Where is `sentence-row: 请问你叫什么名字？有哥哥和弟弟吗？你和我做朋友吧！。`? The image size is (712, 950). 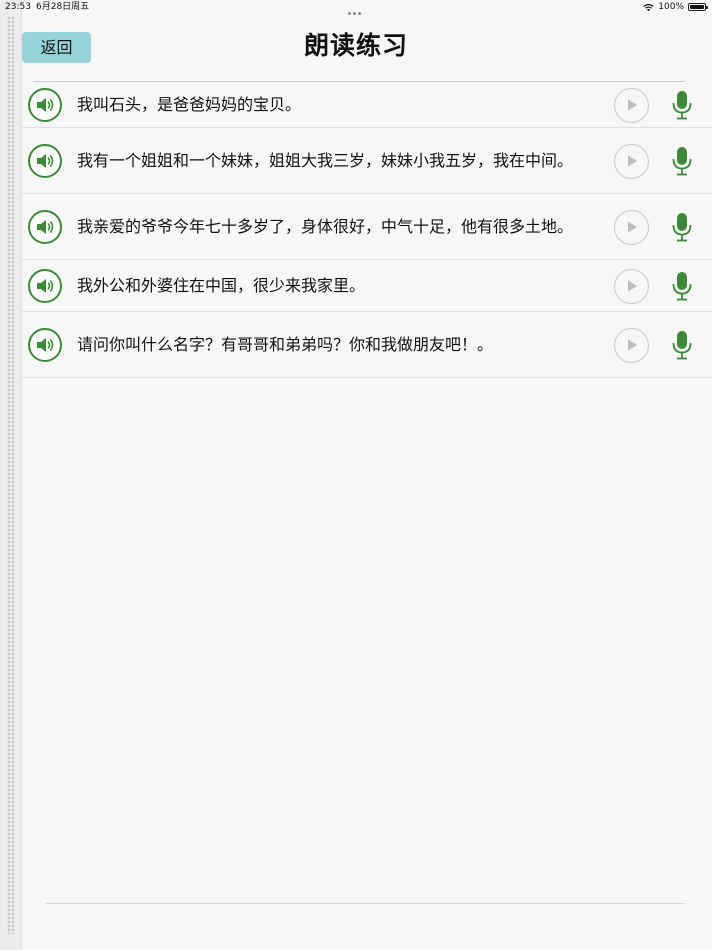 sentence-row: 请问你叫什么名字？有哥哥和弟弟吗？你和我做朋友吧！。 is located at coordinates (367, 345).